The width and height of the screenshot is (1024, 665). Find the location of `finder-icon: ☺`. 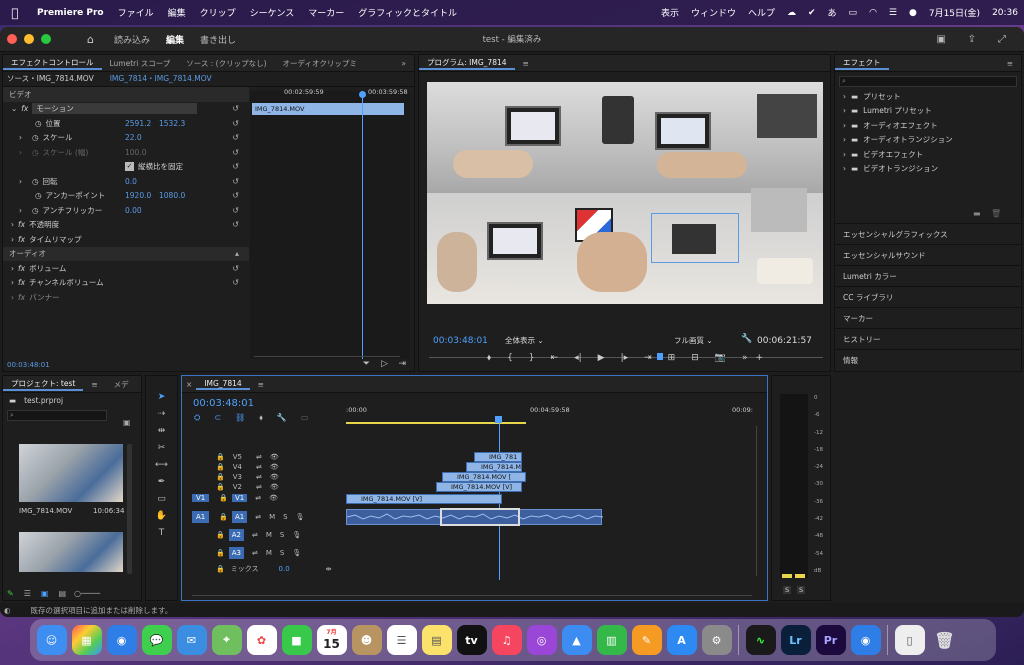

finder-icon: ☺ is located at coordinates (51, 640).